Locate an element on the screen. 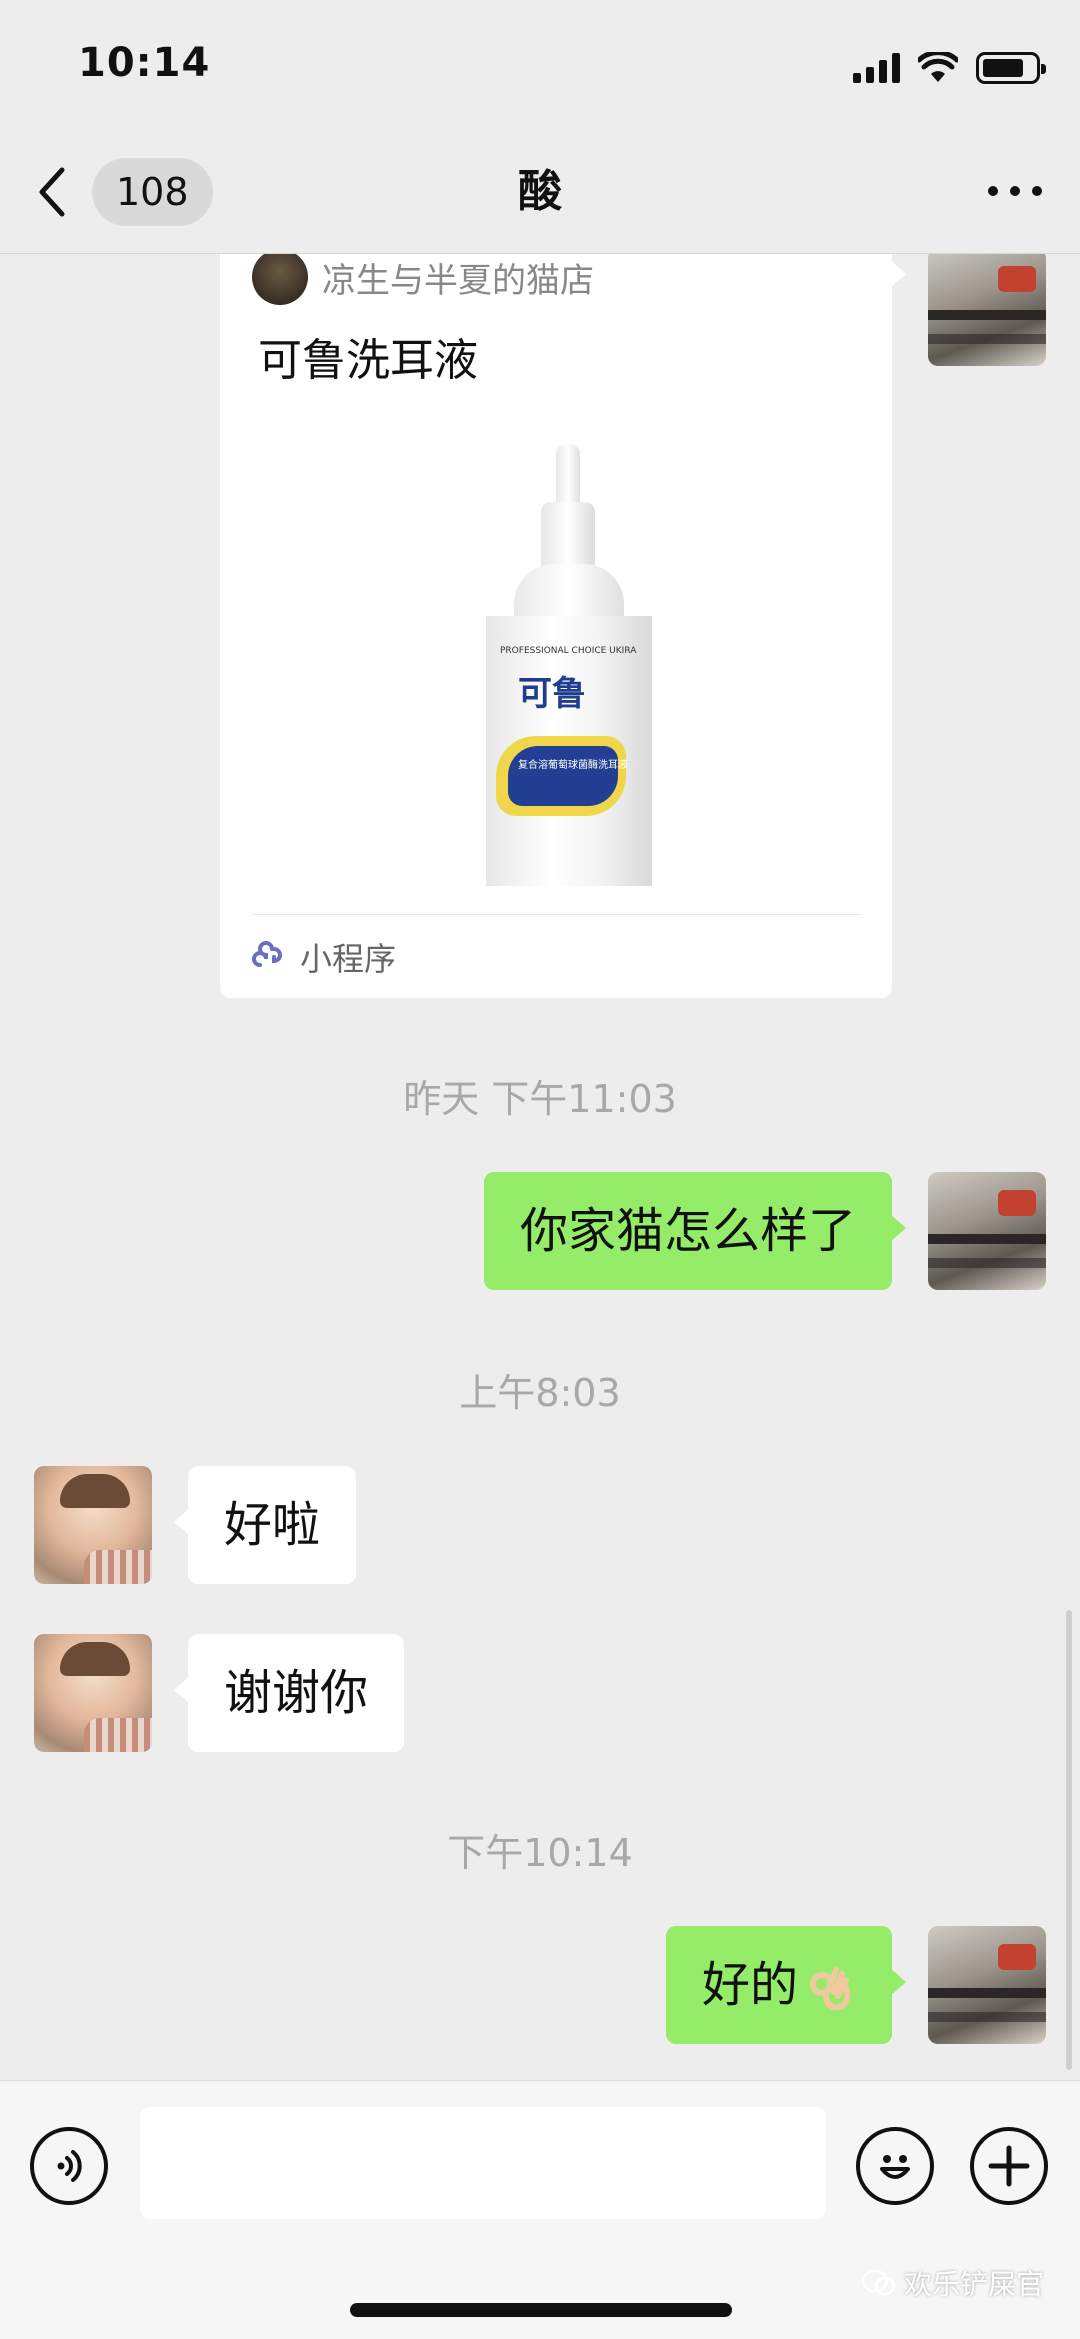 The image size is (1080, 2339). bottle-brand: 可鲁 is located at coordinates (552, 694).